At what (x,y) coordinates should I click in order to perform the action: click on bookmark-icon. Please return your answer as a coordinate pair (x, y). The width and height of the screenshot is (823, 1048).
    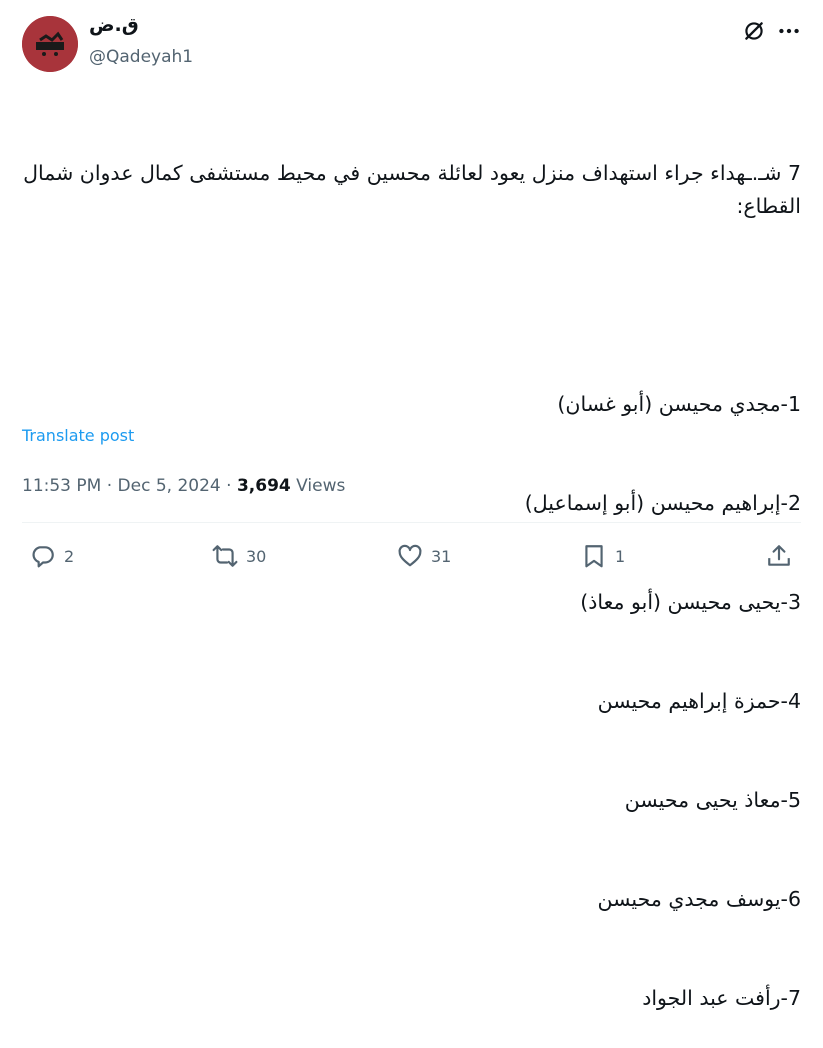
    Looking at the image, I should click on (594, 556).